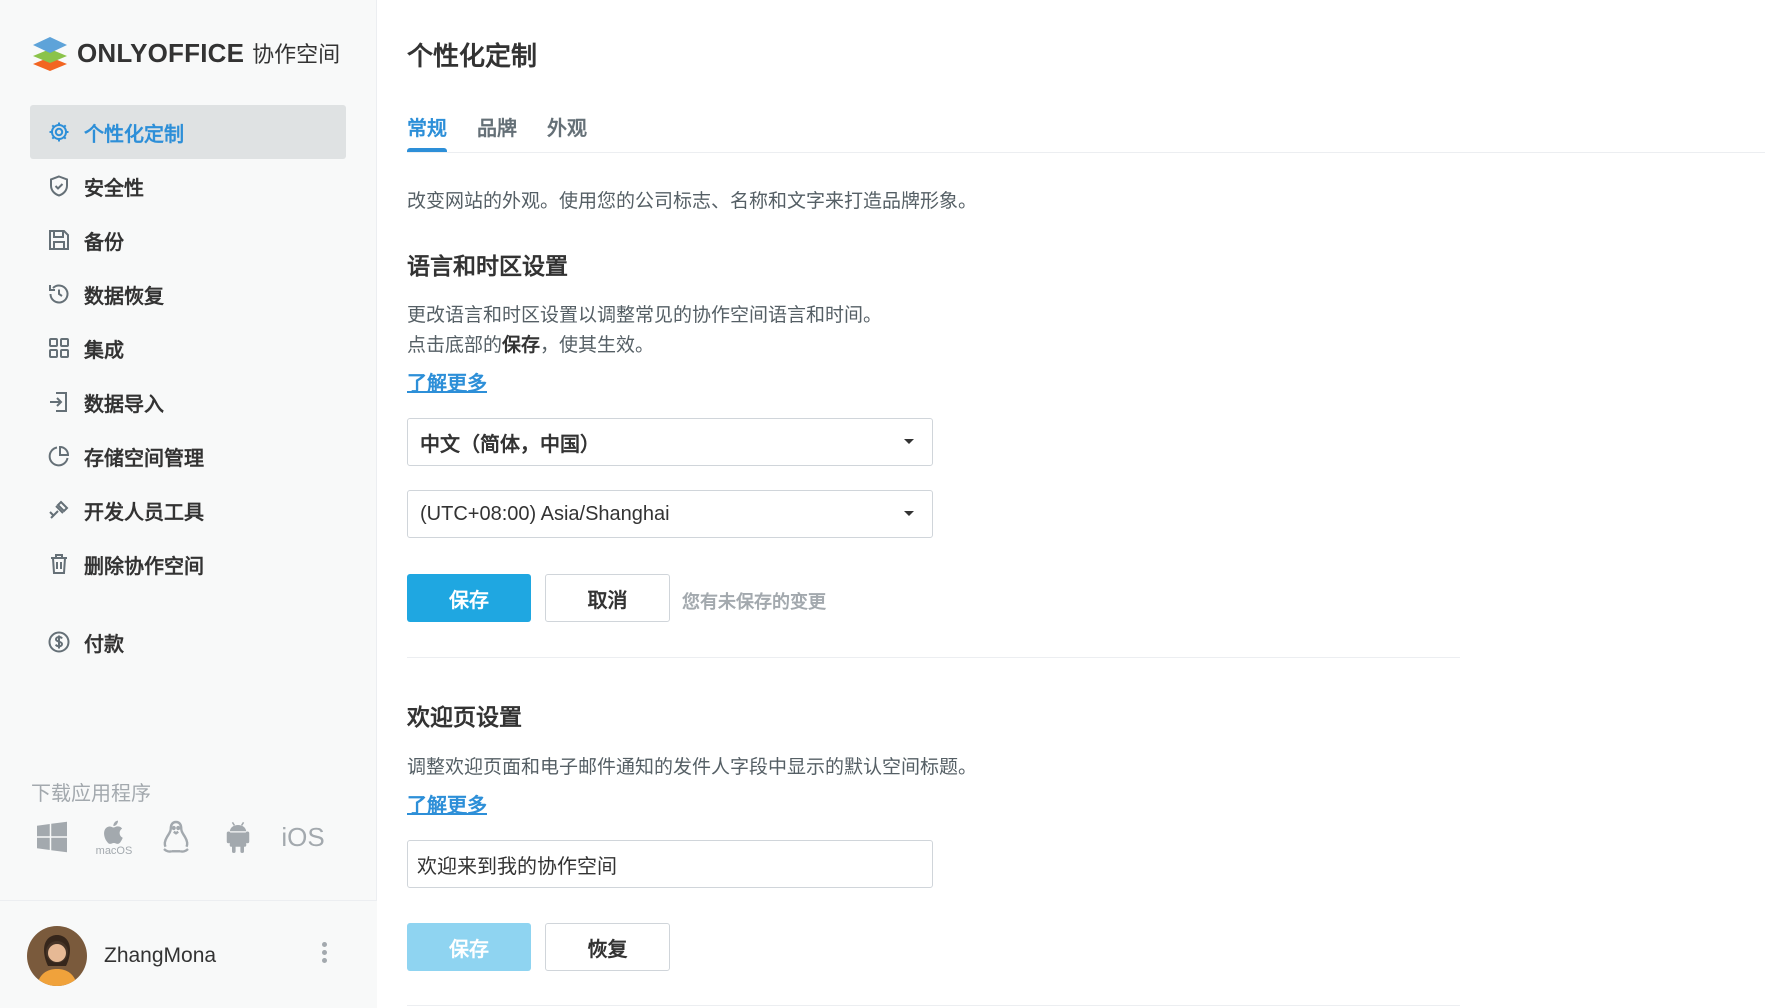 The height and width of the screenshot is (1008, 1765). I want to click on sidebar-item-label: 删除协作空间, so click(144, 566).